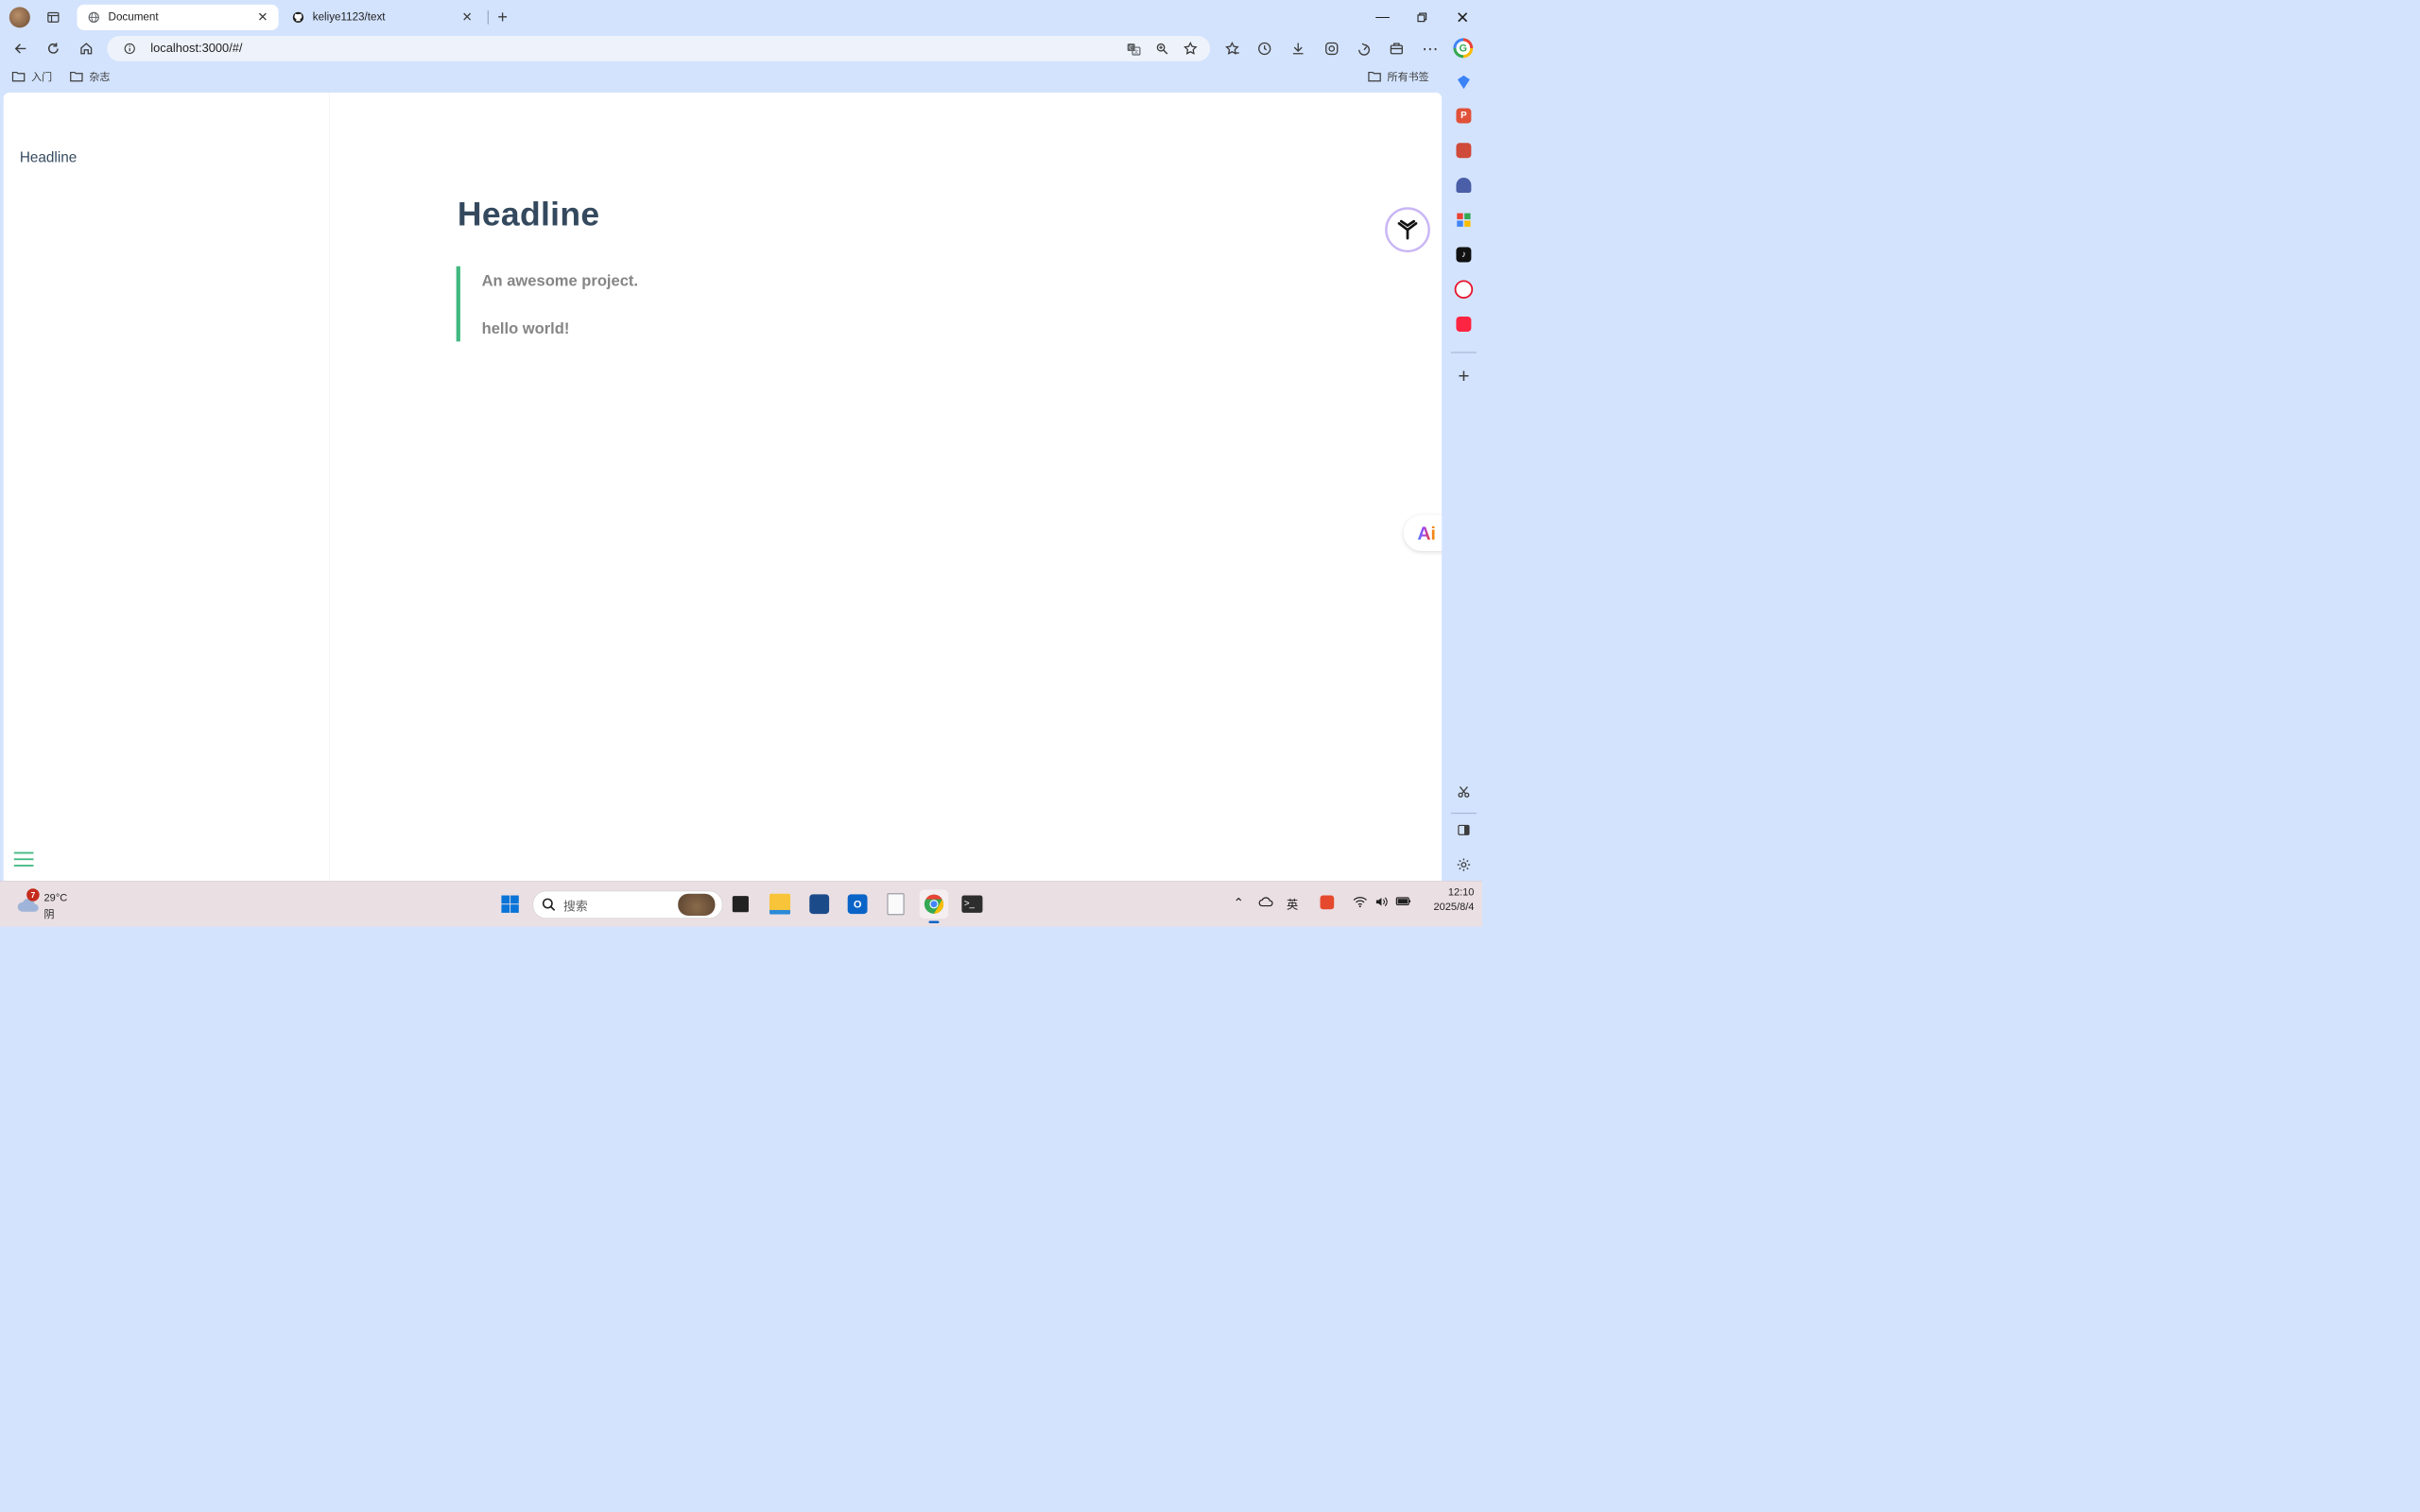 The height and width of the screenshot is (1512, 2420). What do you see at coordinates (87, 48) in the screenshot?
I see `home-icon` at bounding box center [87, 48].